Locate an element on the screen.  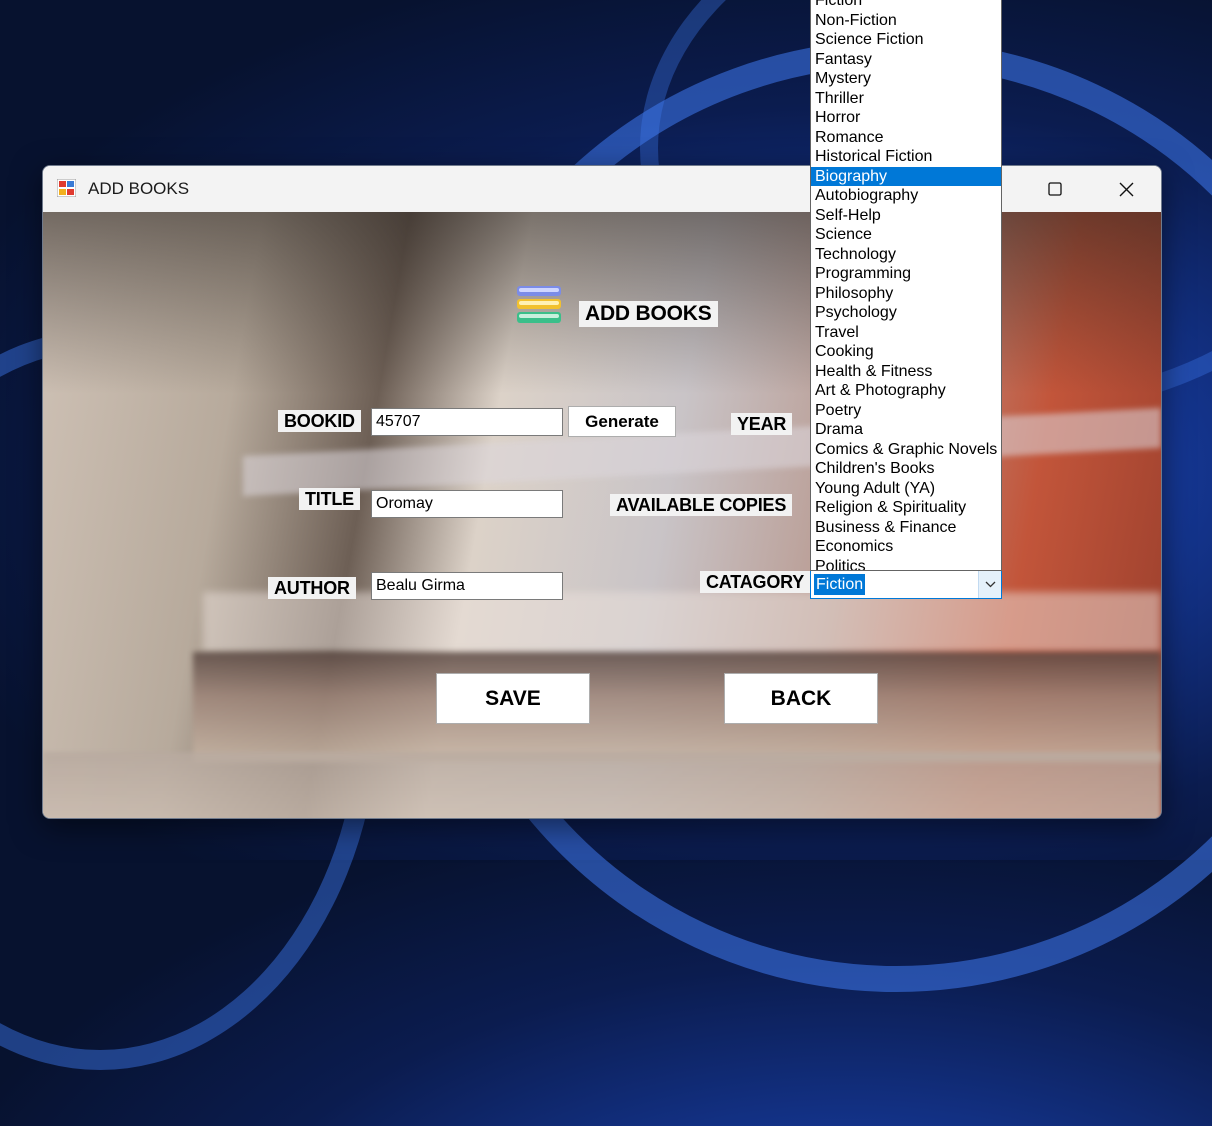
dropdown-option: Politics is located at coordinates (906, 564).